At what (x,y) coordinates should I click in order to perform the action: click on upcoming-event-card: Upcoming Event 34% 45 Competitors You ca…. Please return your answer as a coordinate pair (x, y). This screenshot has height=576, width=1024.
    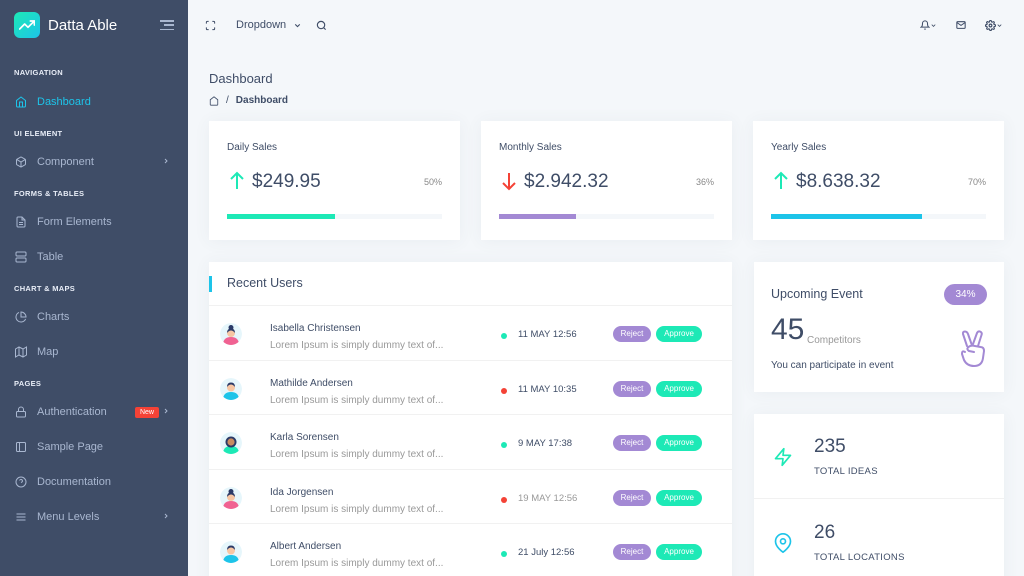
    Looking at the image, I should click on (879, 327).